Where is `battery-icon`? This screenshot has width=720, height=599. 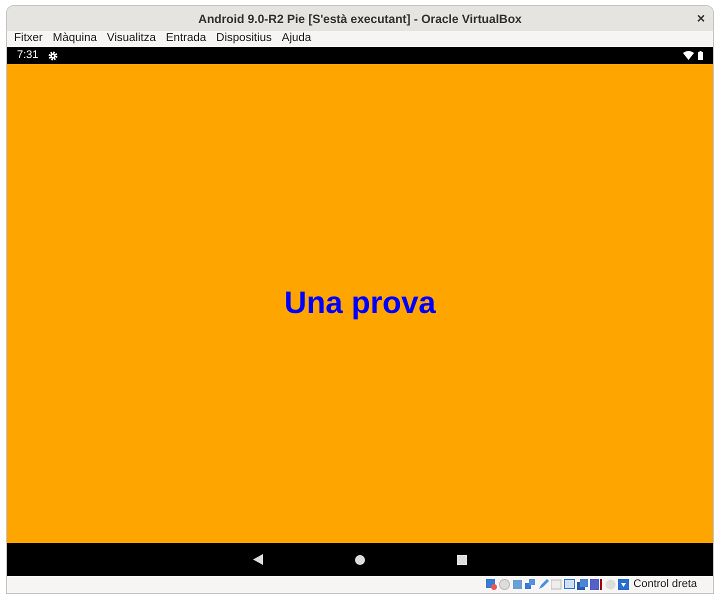
battery-icon is located at coordinates (700, 55).